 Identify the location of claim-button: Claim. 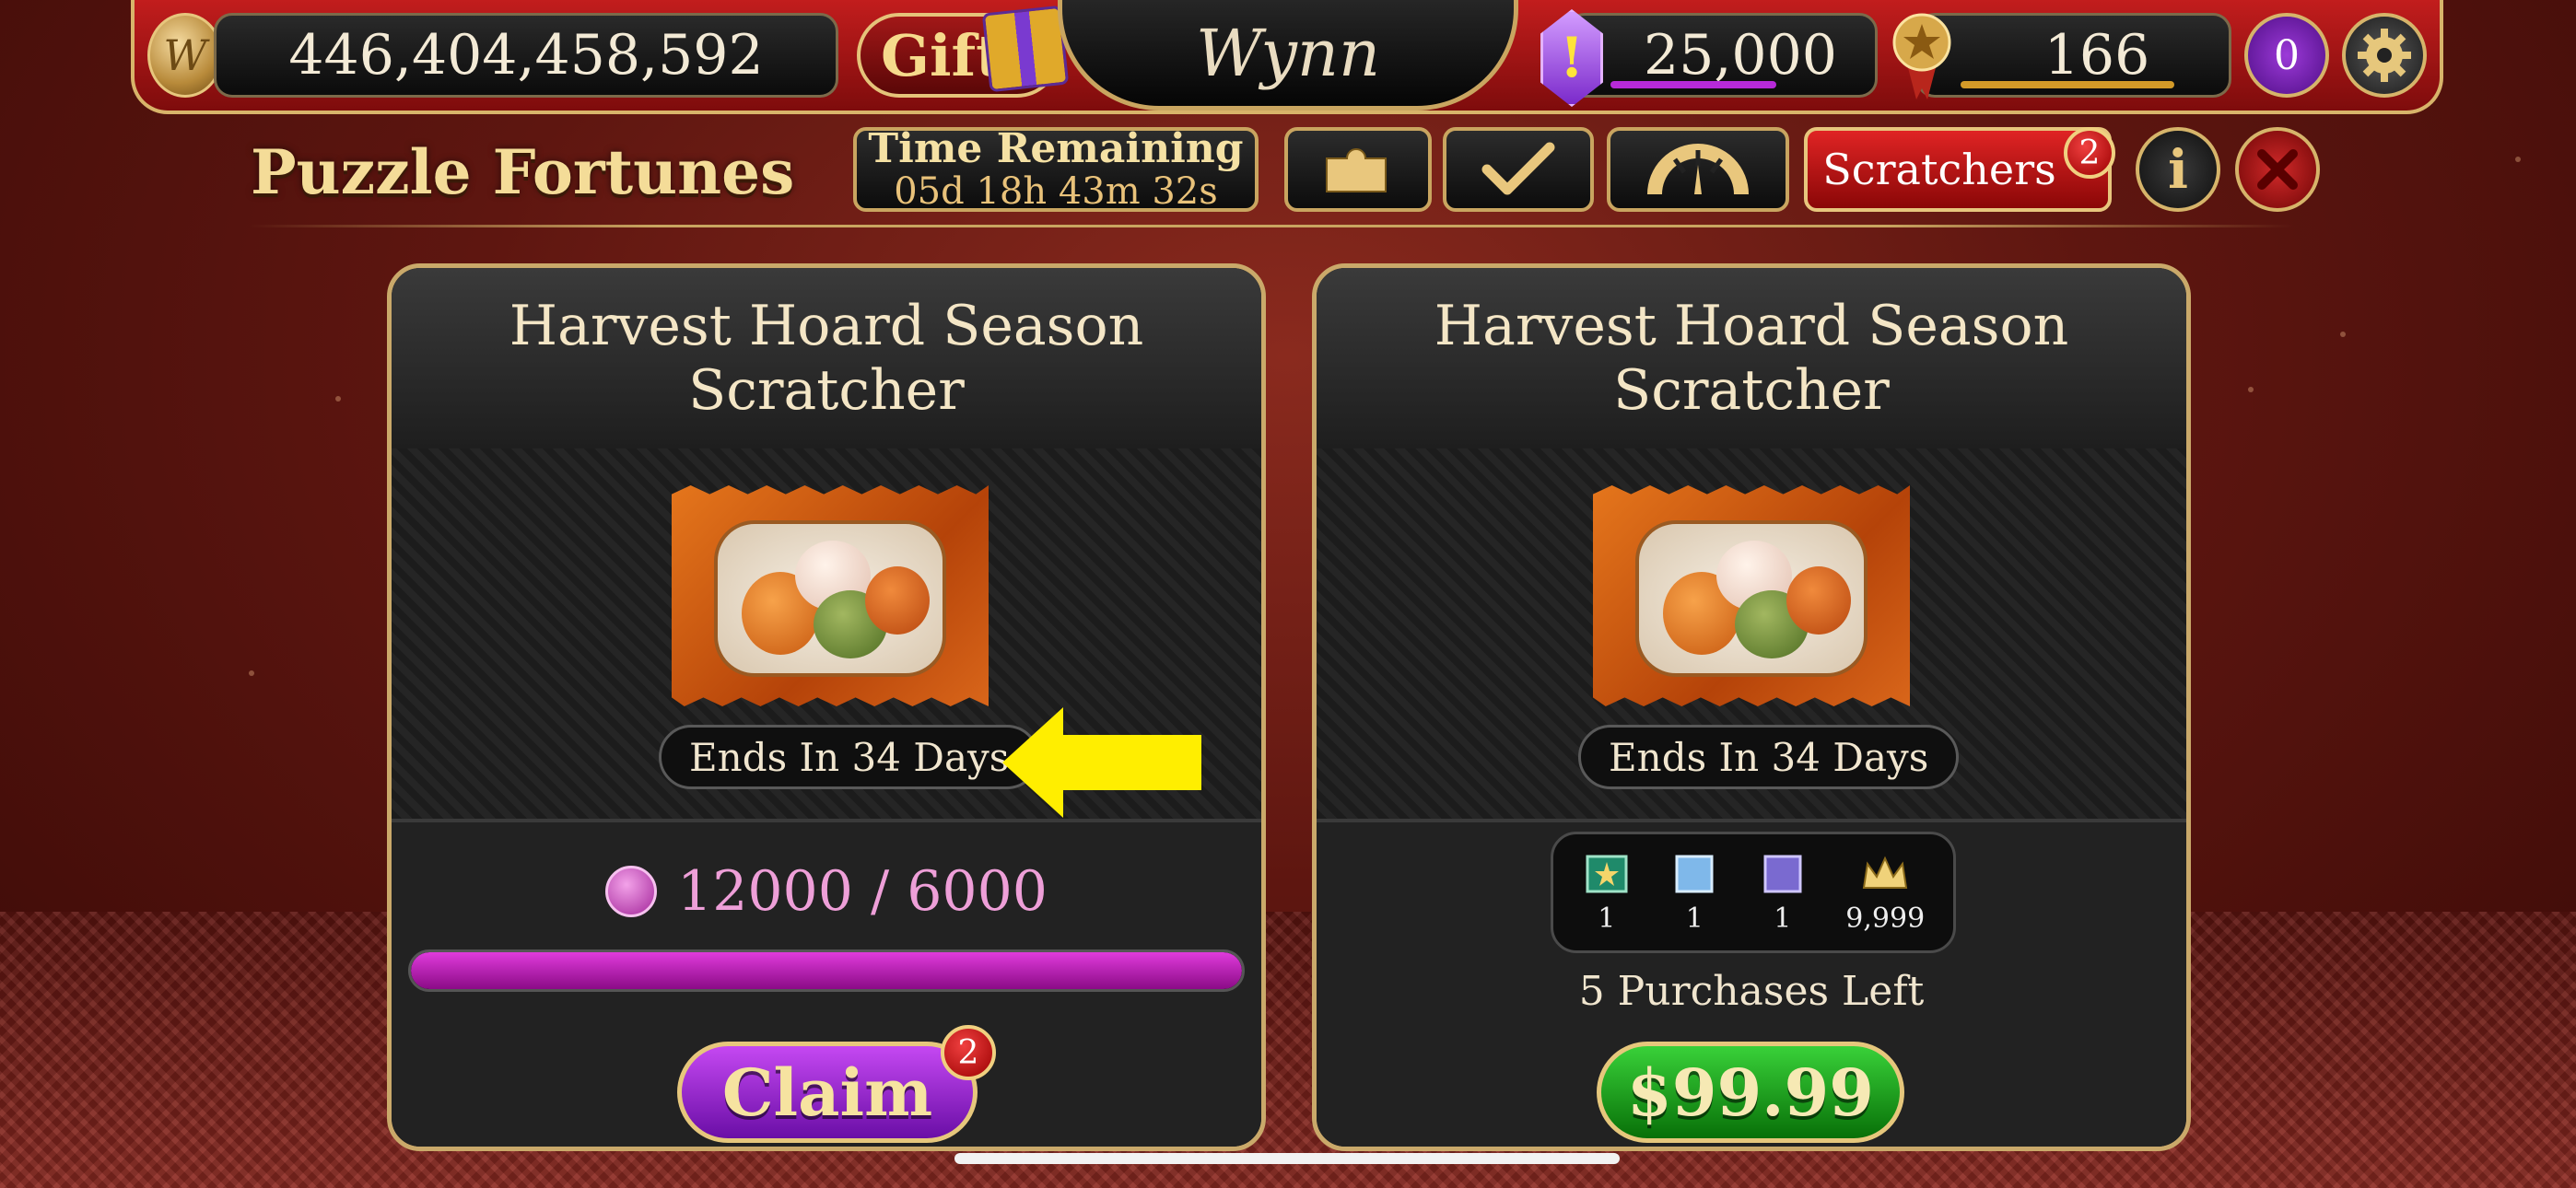
(827, 1092).